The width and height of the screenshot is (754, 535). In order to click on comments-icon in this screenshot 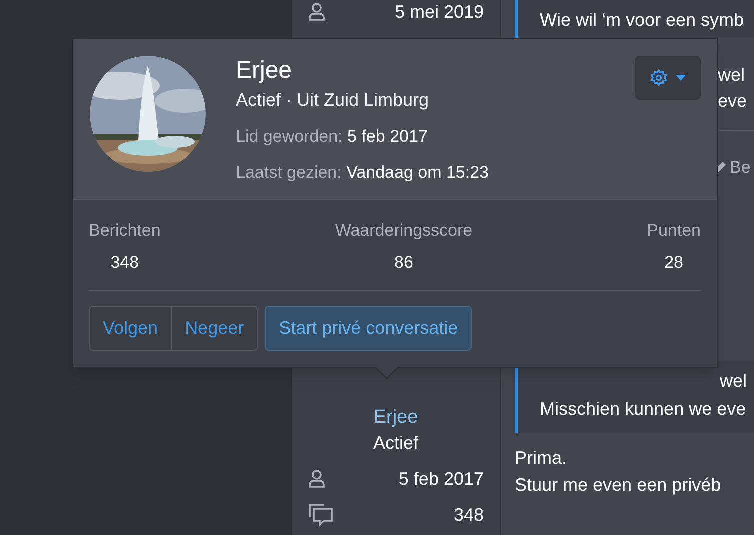, I will do `click(321, 515)`.